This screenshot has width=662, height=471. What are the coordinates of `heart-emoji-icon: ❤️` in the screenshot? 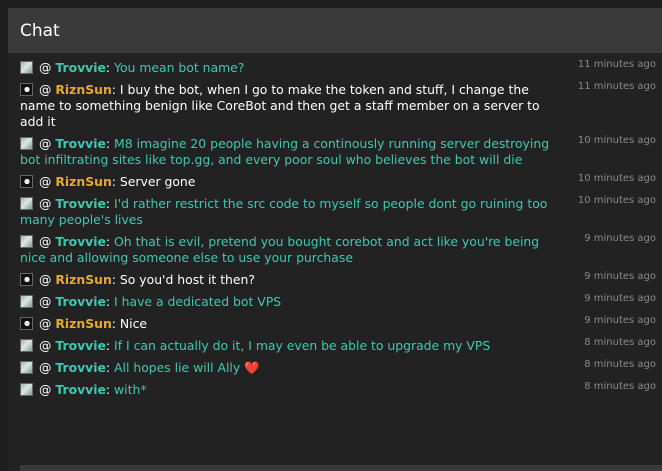 It's located at (250, 367).